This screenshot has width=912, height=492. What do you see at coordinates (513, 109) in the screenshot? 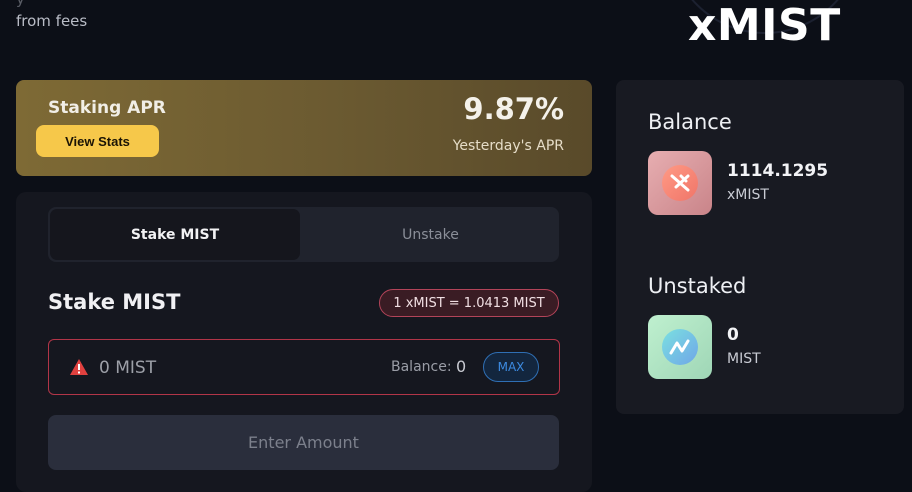
I see `apr-value: 9.87%` at bounding box center [513, 109].